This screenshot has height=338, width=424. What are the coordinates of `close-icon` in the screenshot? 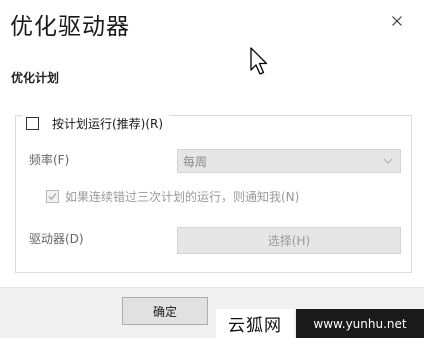 It's located at (397, 21).